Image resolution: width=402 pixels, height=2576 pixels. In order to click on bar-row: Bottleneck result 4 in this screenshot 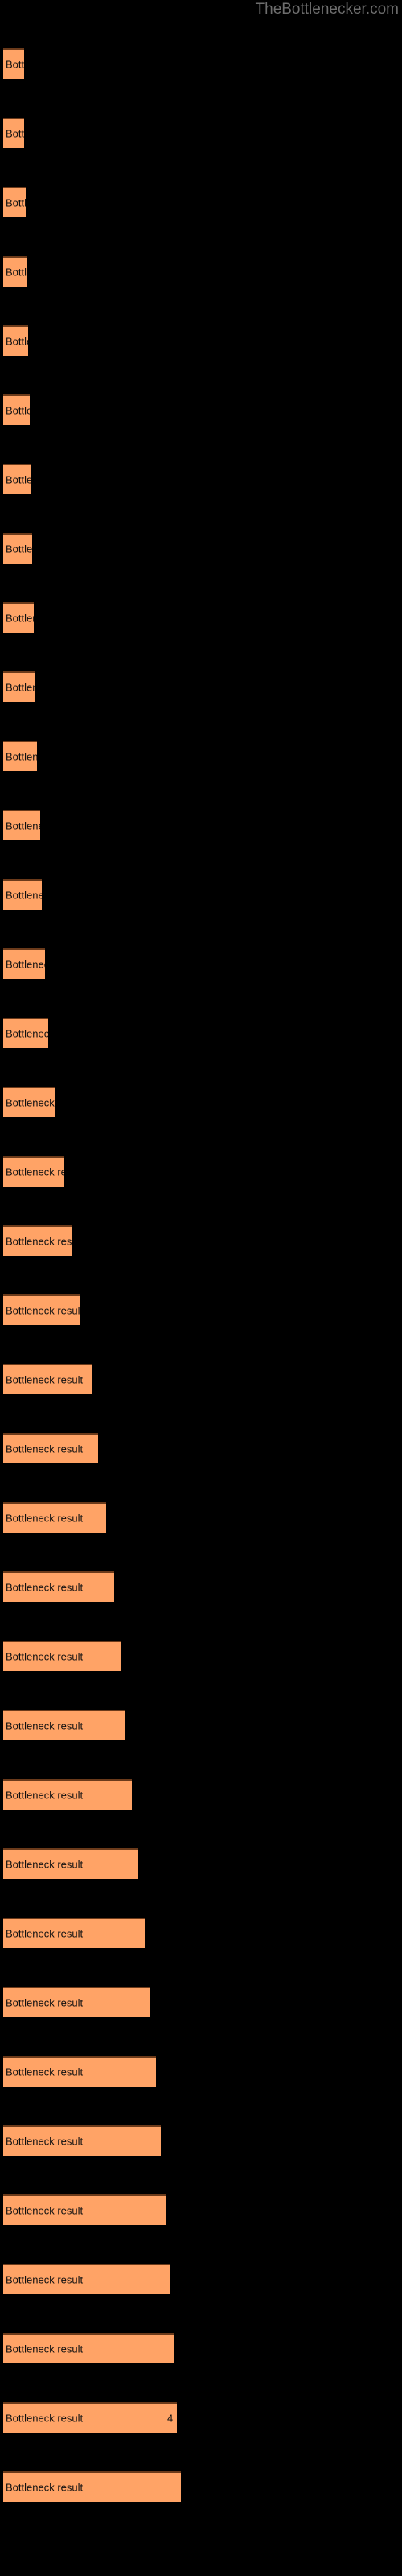, I will do `click(201, 2418)`.